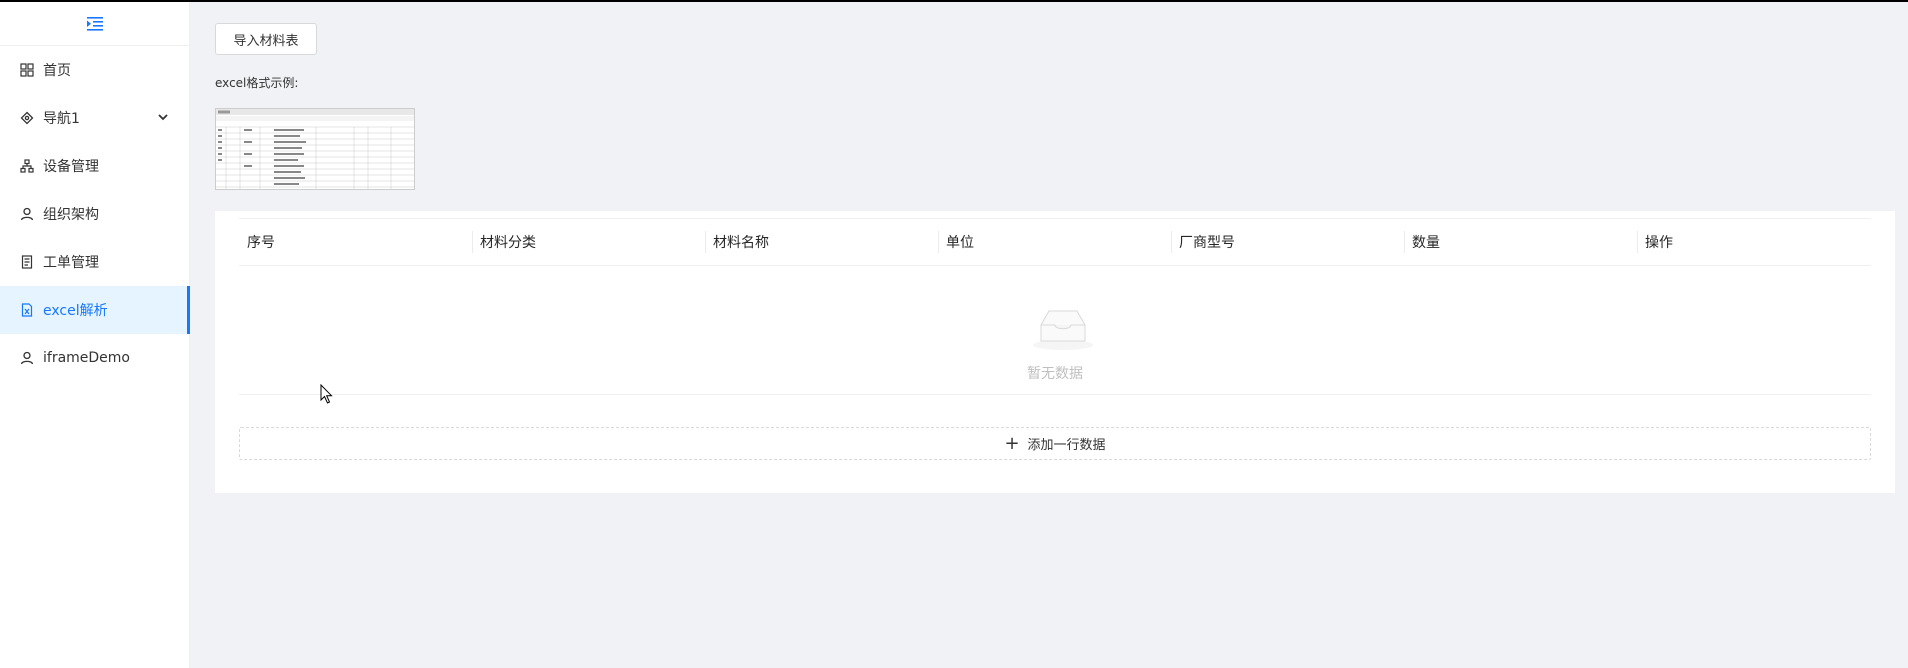  What do you see at coordinates (1287, 242) in the screenshot?
I see `column-header-model: 厂商型号` at bounding box center [1287, 242].